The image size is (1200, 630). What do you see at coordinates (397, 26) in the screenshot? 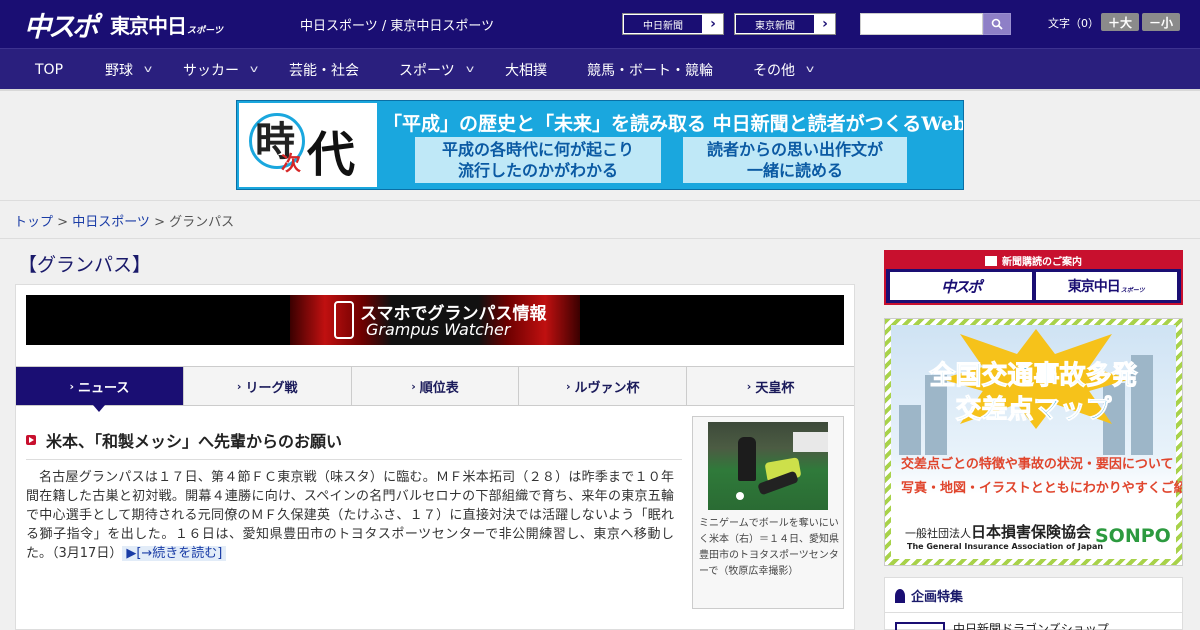
I see `site-title: 中日スポーツ / 東京中日スポーツ` at bounding box center [397, 26].